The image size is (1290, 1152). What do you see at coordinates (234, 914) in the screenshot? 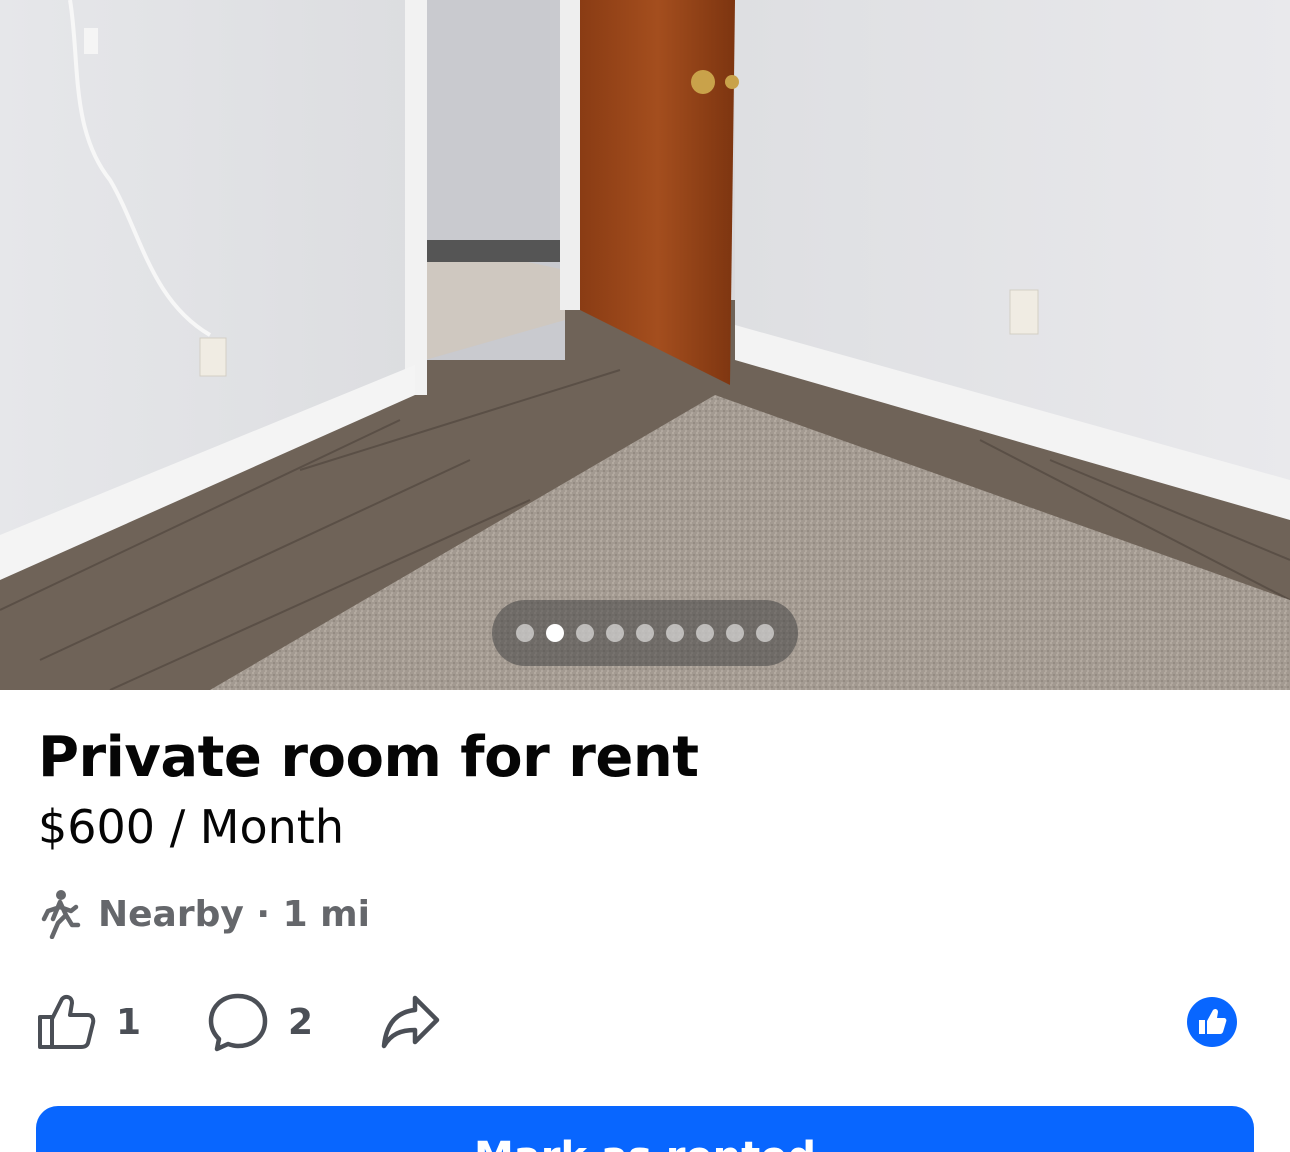
I see `location-text: Nearby · 1 mi` at bounding box center [234, 914].